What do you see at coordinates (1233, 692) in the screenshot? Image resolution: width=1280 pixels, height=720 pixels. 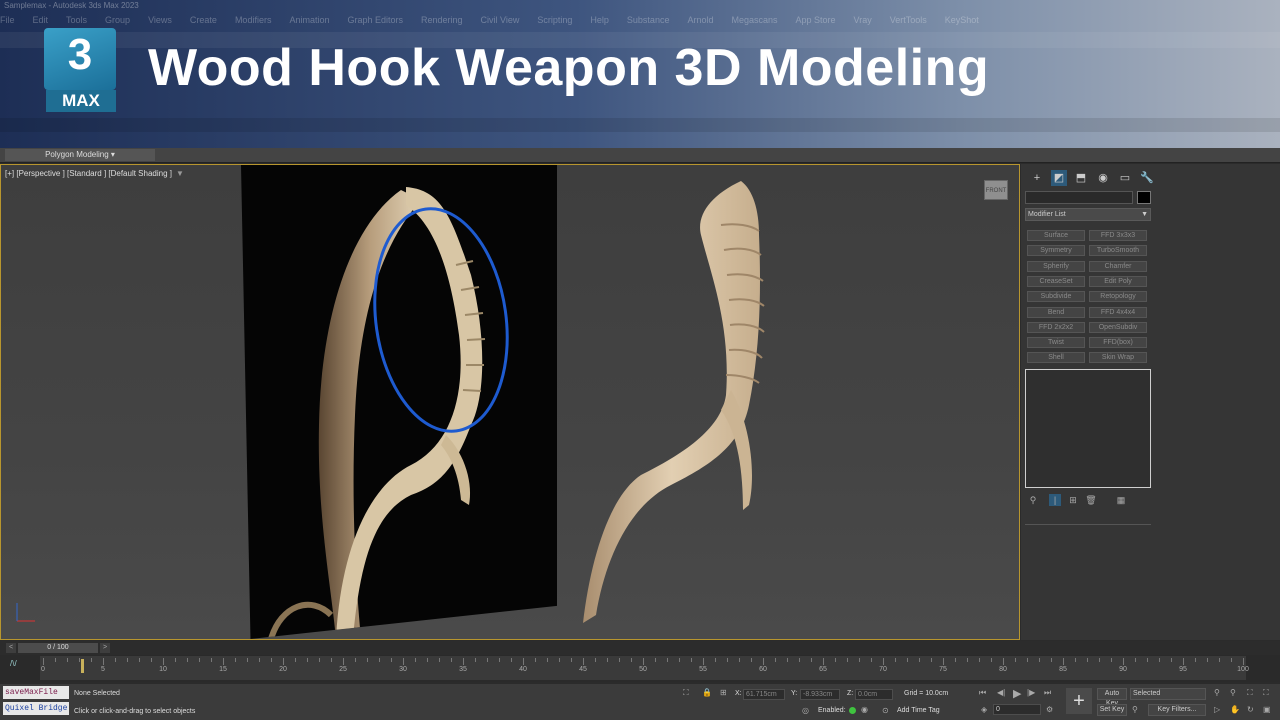 I see `zoom-all-icon: ⚲` at bounding box center [1233, 692].